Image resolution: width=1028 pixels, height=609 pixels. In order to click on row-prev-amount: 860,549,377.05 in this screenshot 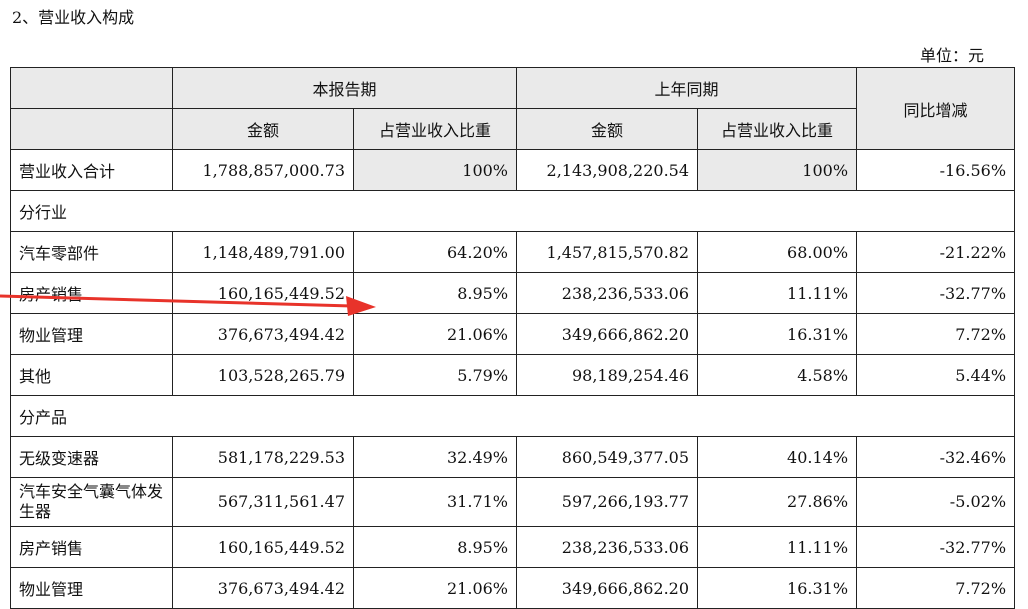, I will do `click(607, 457)`.